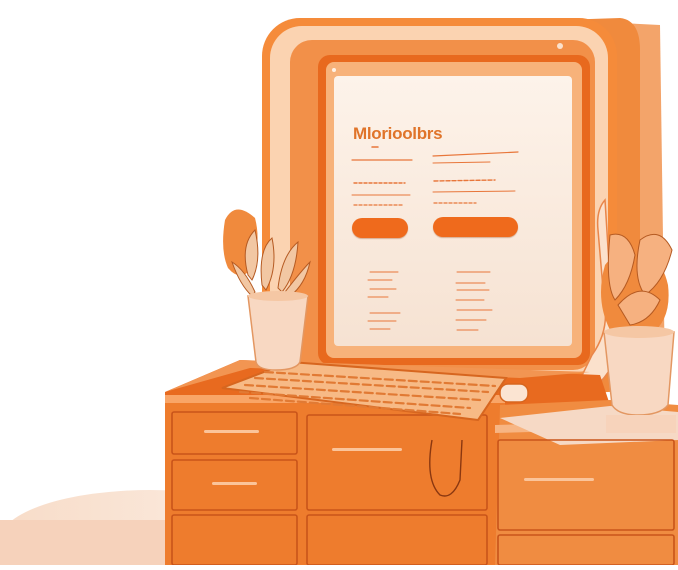 The width and height of the screenshot is (678, 570). What do you see at coordinates (514, 393) in the screenshot?
I see `mouse-icon` at bounding box center [514, 393].